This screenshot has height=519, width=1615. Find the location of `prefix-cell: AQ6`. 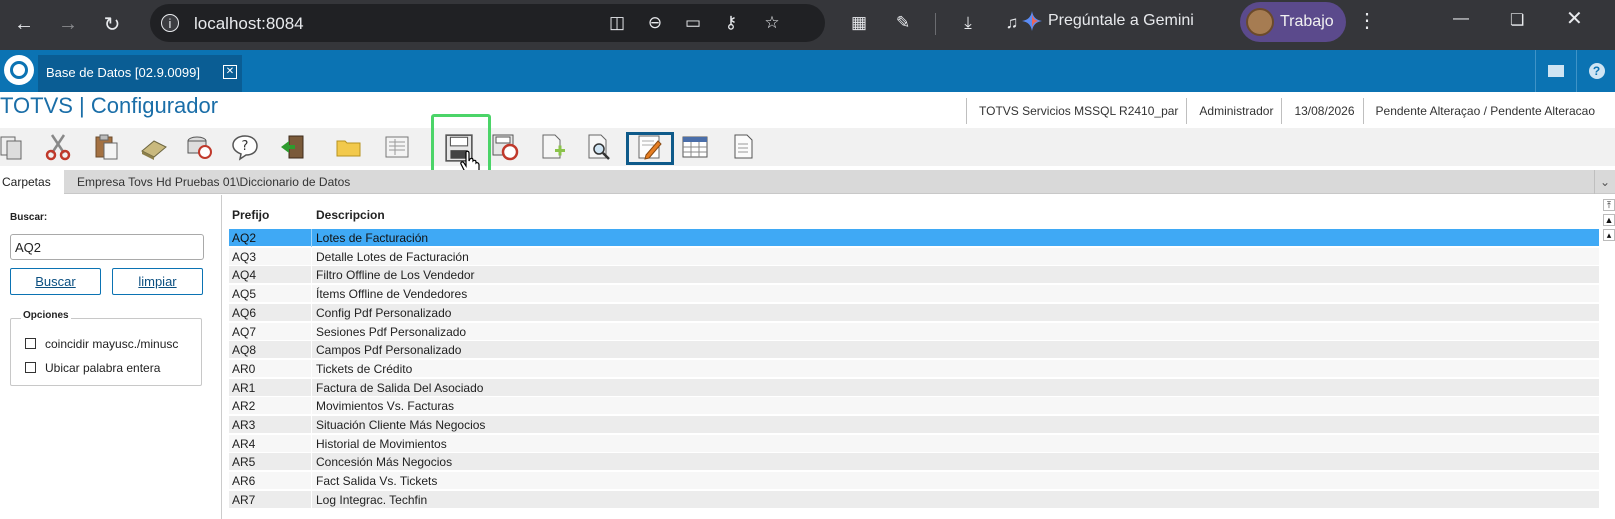

prefix-cell: AQ6 is located at coordinates (270, 312).